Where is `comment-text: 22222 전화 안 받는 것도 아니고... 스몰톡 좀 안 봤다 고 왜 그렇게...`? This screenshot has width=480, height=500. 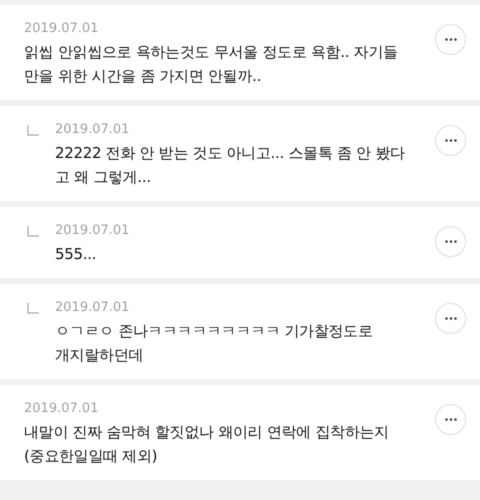 comment-text: 22222 전화 안 받는 것도 아니고... 스몰톡 좀 안 봤다 고 왜 그렇게... is located at coordinates (230, 165).